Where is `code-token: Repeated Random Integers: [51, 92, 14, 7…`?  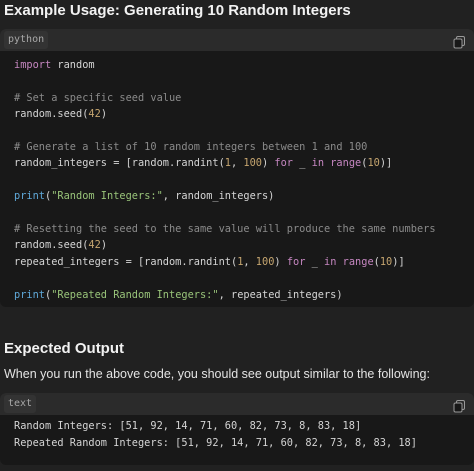 code-token: Repeated Random Integers: [51, 92, 14, 7… is located at coordinates (215, 443).